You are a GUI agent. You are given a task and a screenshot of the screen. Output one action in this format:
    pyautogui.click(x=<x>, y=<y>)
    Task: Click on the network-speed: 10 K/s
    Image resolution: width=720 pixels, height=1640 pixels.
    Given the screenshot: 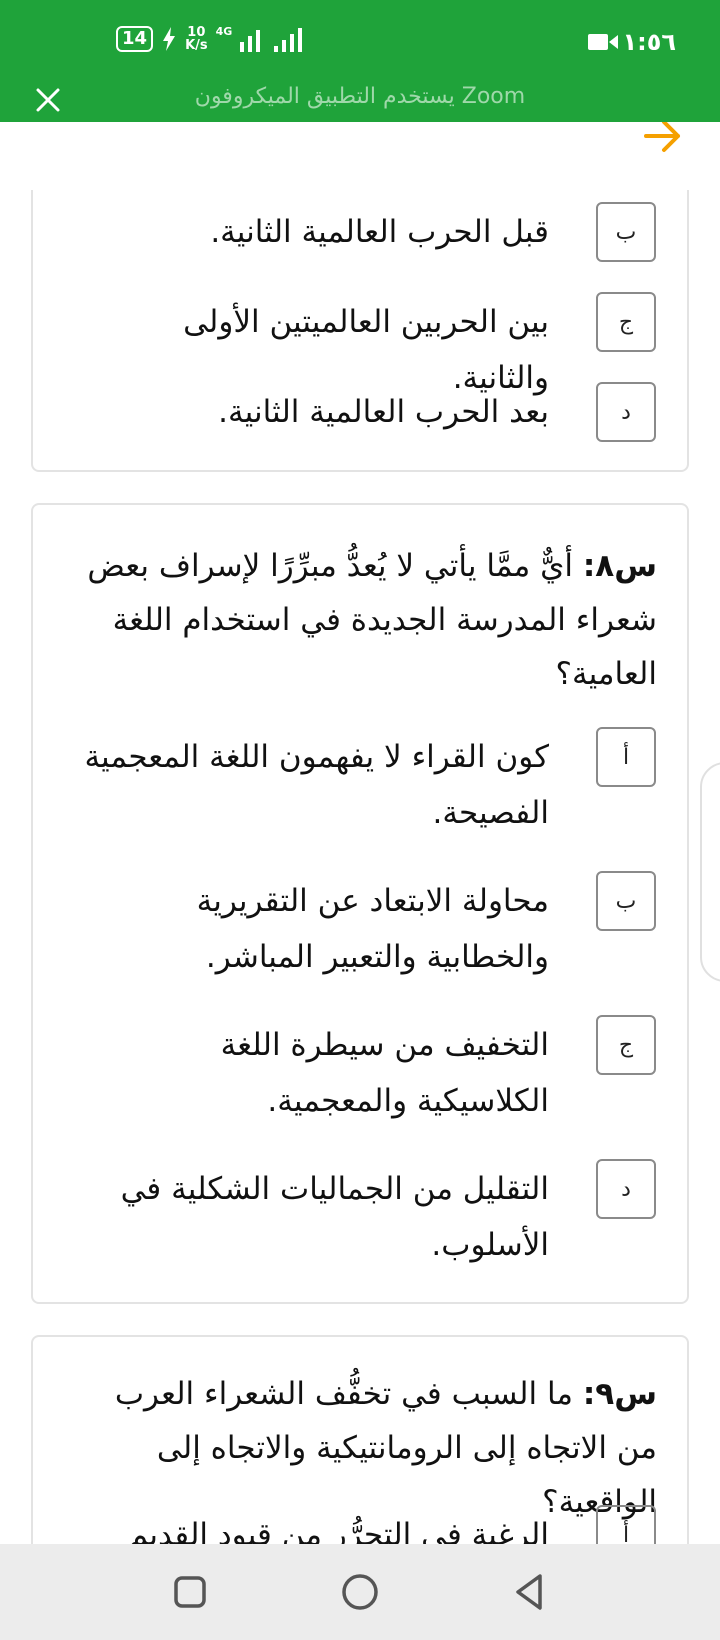 What is the action you would take?
    pyautogui.click(x=196, y=39)
    